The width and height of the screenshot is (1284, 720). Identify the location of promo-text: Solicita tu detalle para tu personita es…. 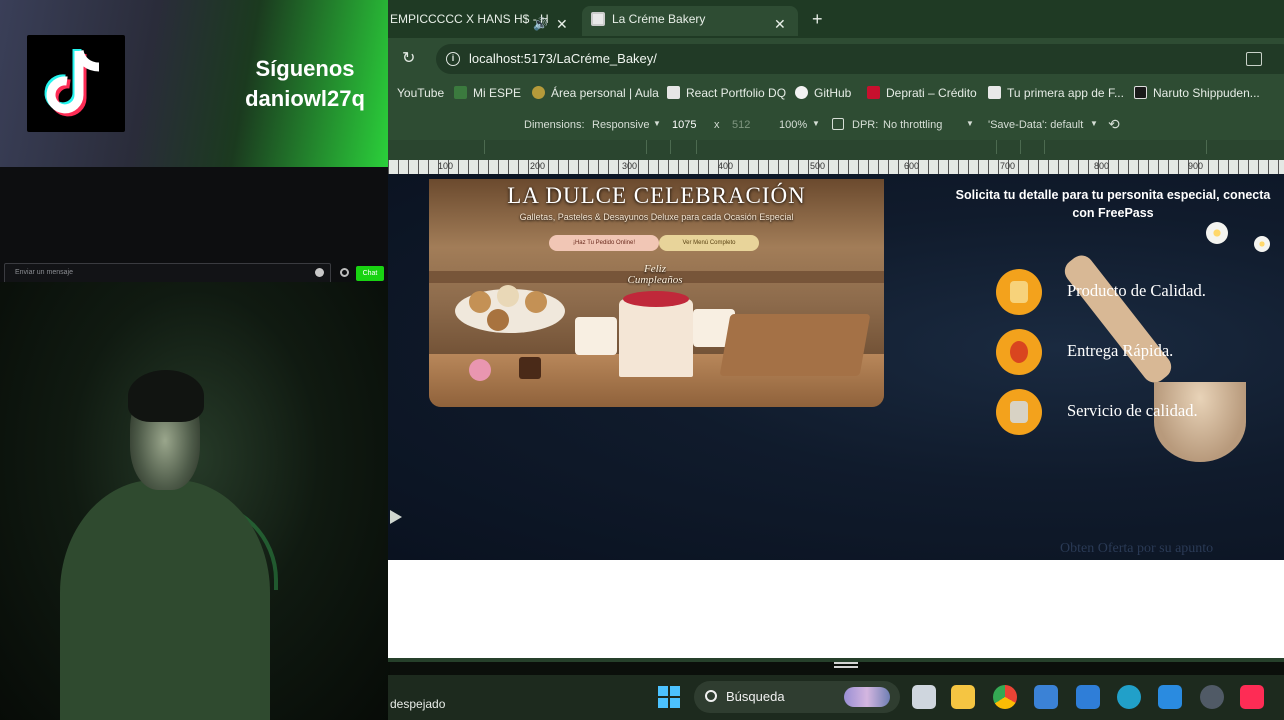
(1106, 204).